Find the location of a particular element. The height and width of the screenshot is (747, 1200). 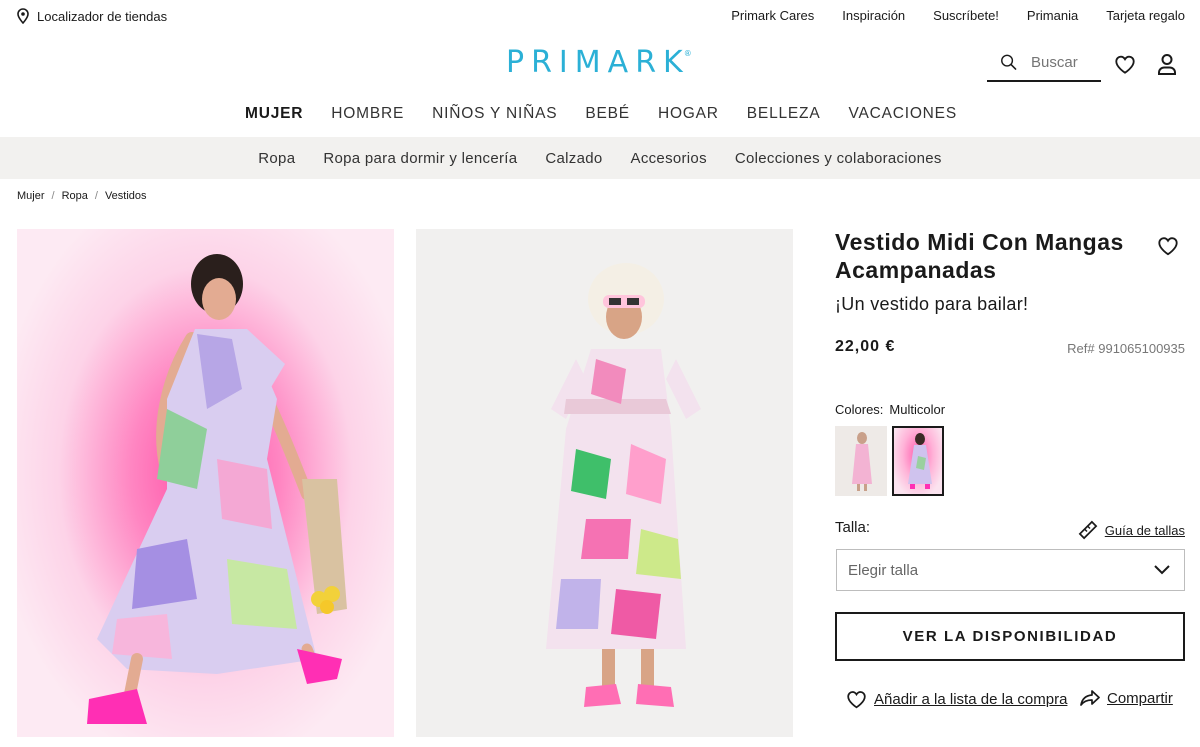

color-value: Multicolor is located at coordinates (917, 409).